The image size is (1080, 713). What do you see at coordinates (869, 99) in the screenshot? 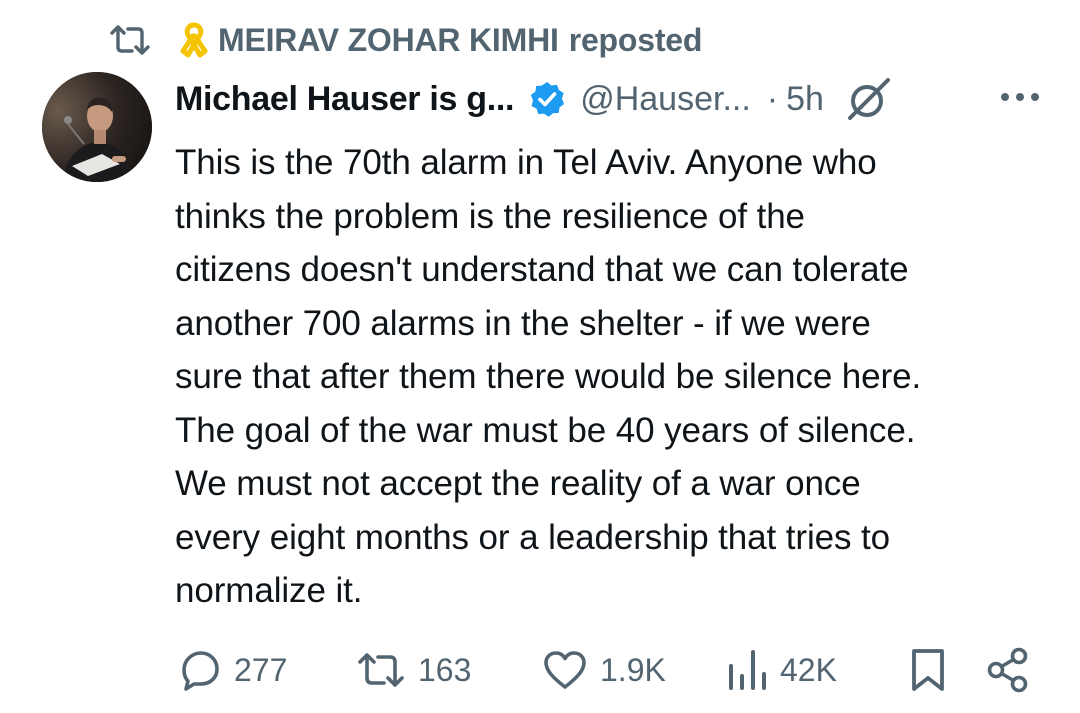
I see `grok-icon` at bounding box center [869, 99].